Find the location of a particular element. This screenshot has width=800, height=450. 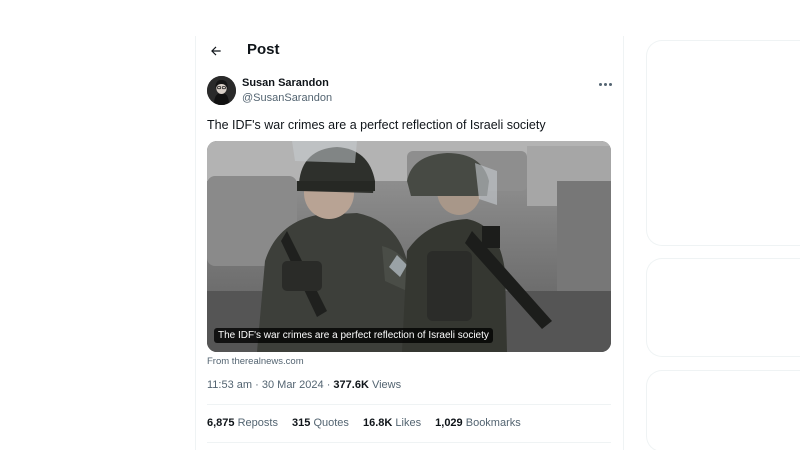

arrow-left-icon is located at coordinates (216, 51).